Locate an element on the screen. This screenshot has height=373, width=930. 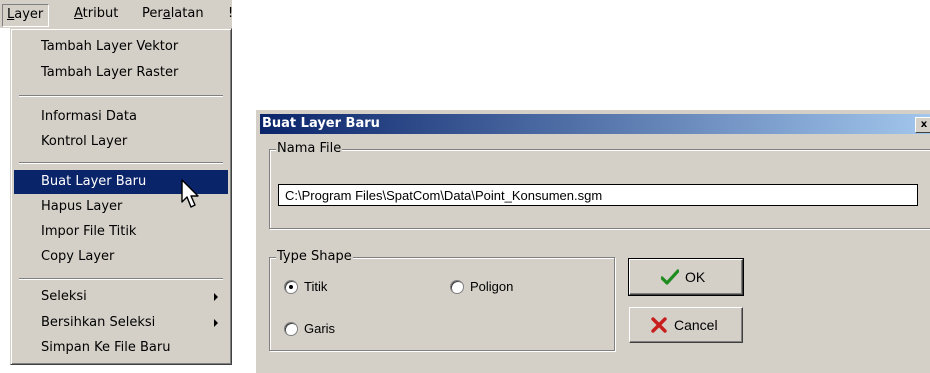
menu-item-label: Simpan Ke File Baru is located at coordinates (106, 347).